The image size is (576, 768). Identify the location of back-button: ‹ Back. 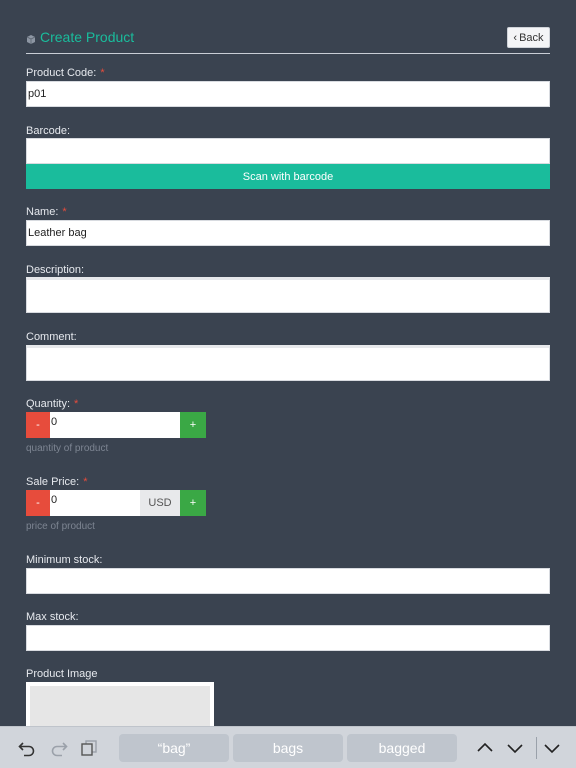
(528, 37).